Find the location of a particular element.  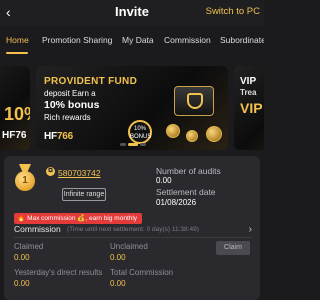

settlement-value: 01/08/2026 is located at coordinates (176, 202).